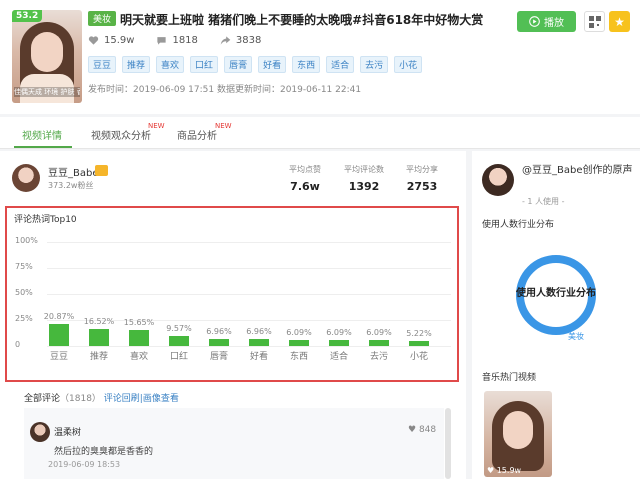  I want to click on shares-stat: 3838, so click(240, 40).